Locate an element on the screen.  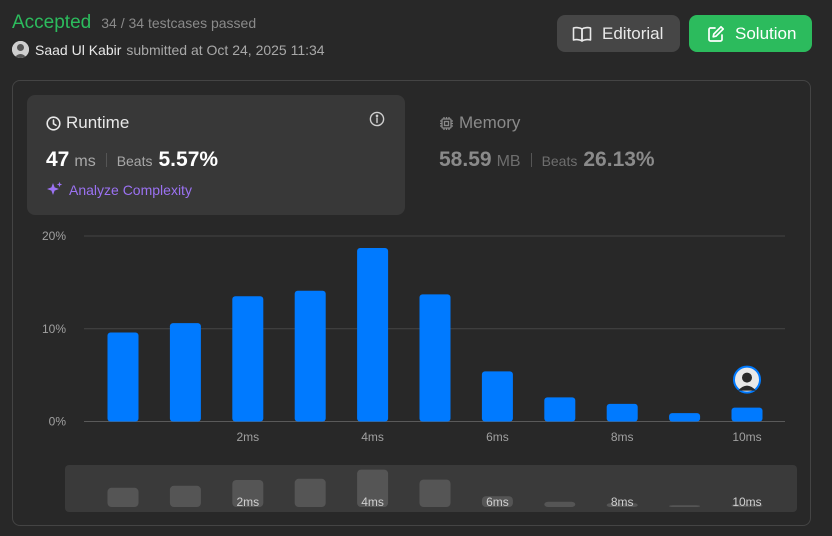
memory-beats-value: 26.13% is located at coordinates (619, 159).